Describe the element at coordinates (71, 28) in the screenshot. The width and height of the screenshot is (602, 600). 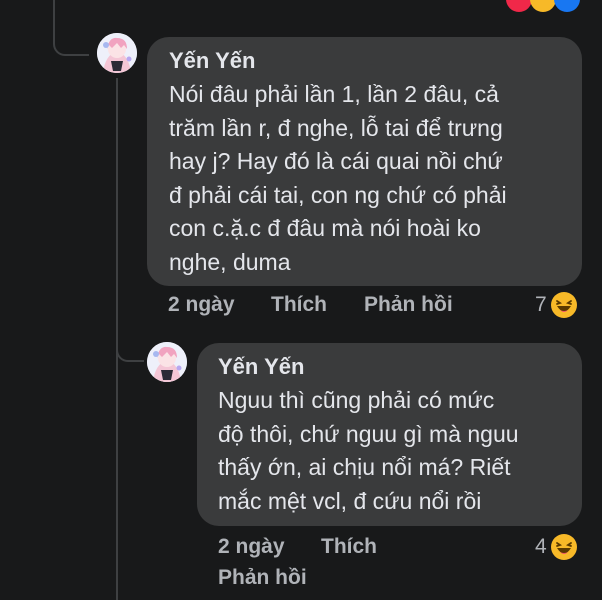
I see `thread-line-main` at that location.